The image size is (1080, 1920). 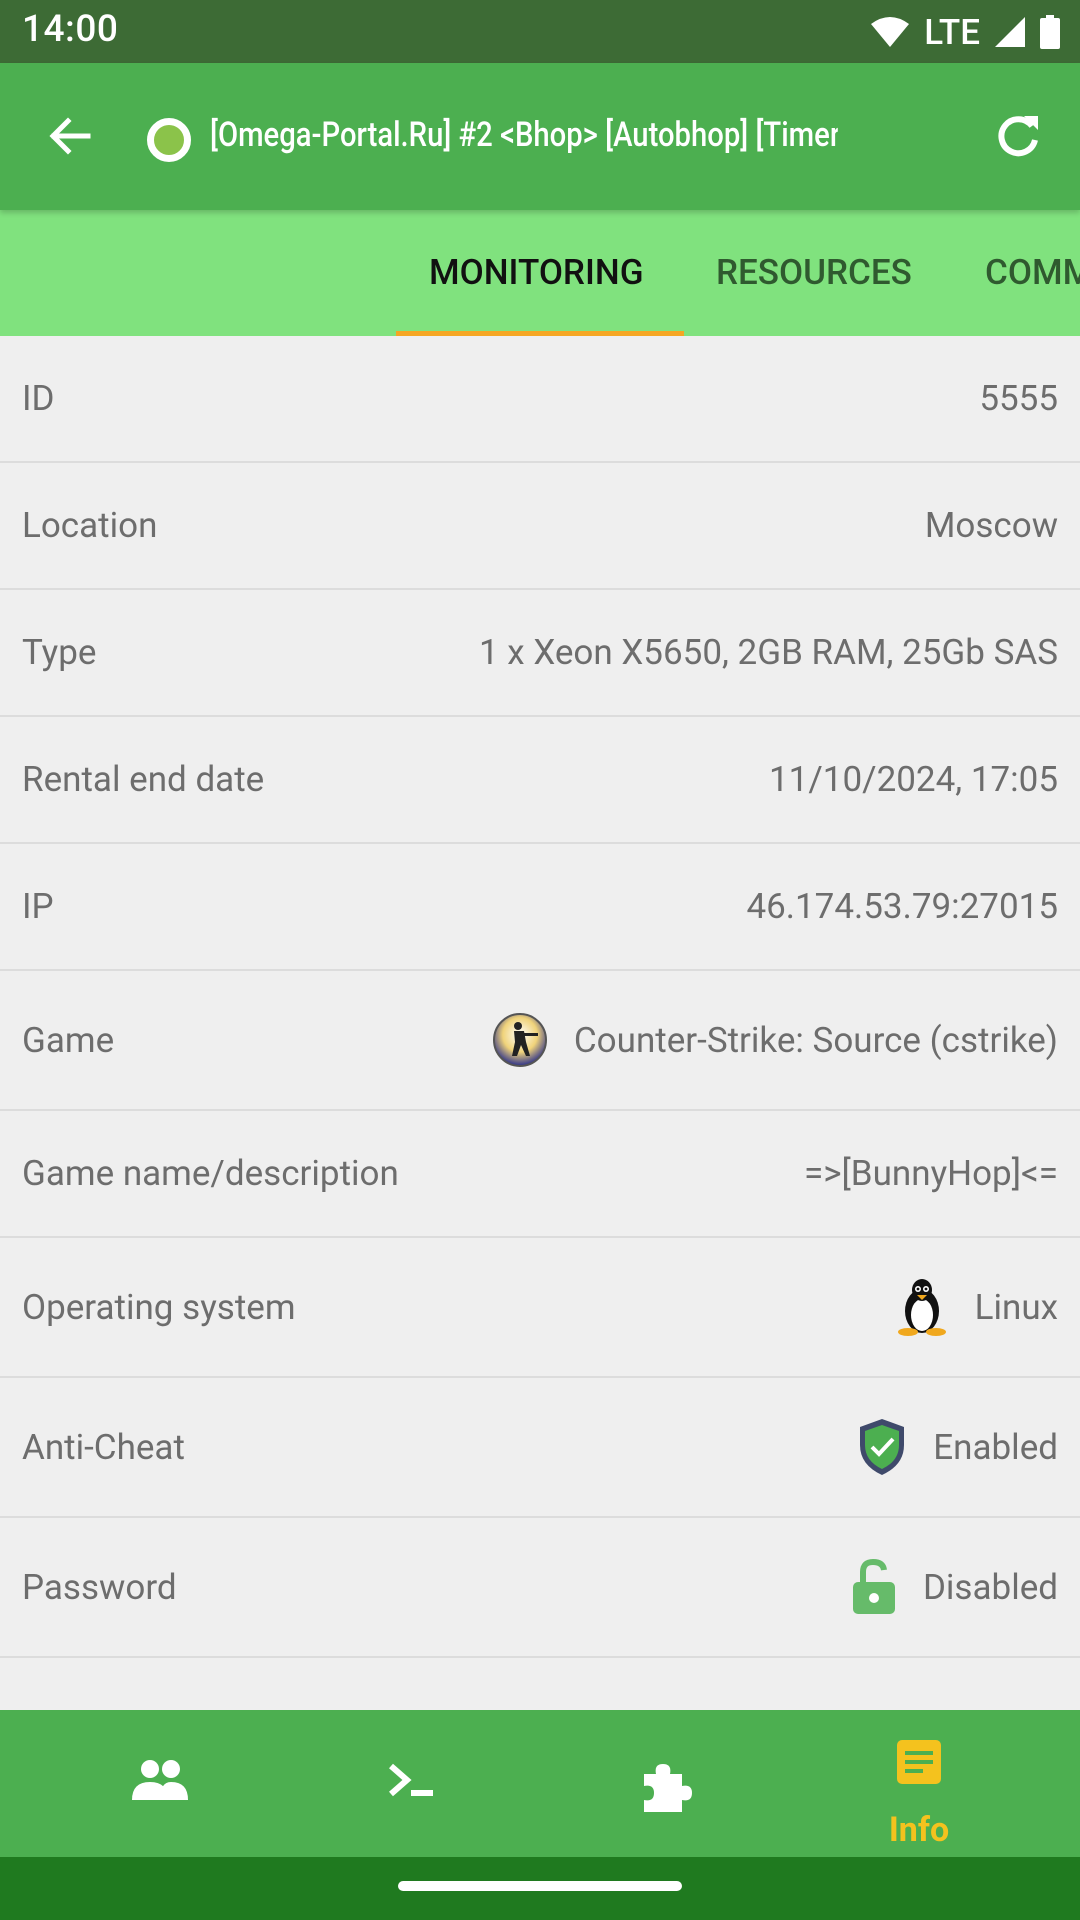 I want to click on info-row-game: Game Counter-Strike: Source (cstrike), so click(x=540, y=1041).